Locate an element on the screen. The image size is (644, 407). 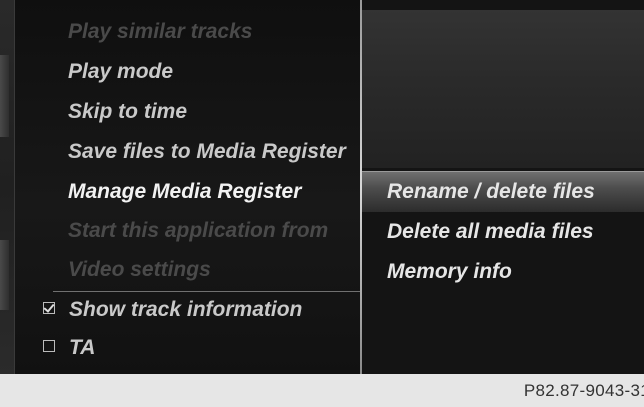
menu-item-start-this-application-from: Start this application from is located at coordinates (198, 230).